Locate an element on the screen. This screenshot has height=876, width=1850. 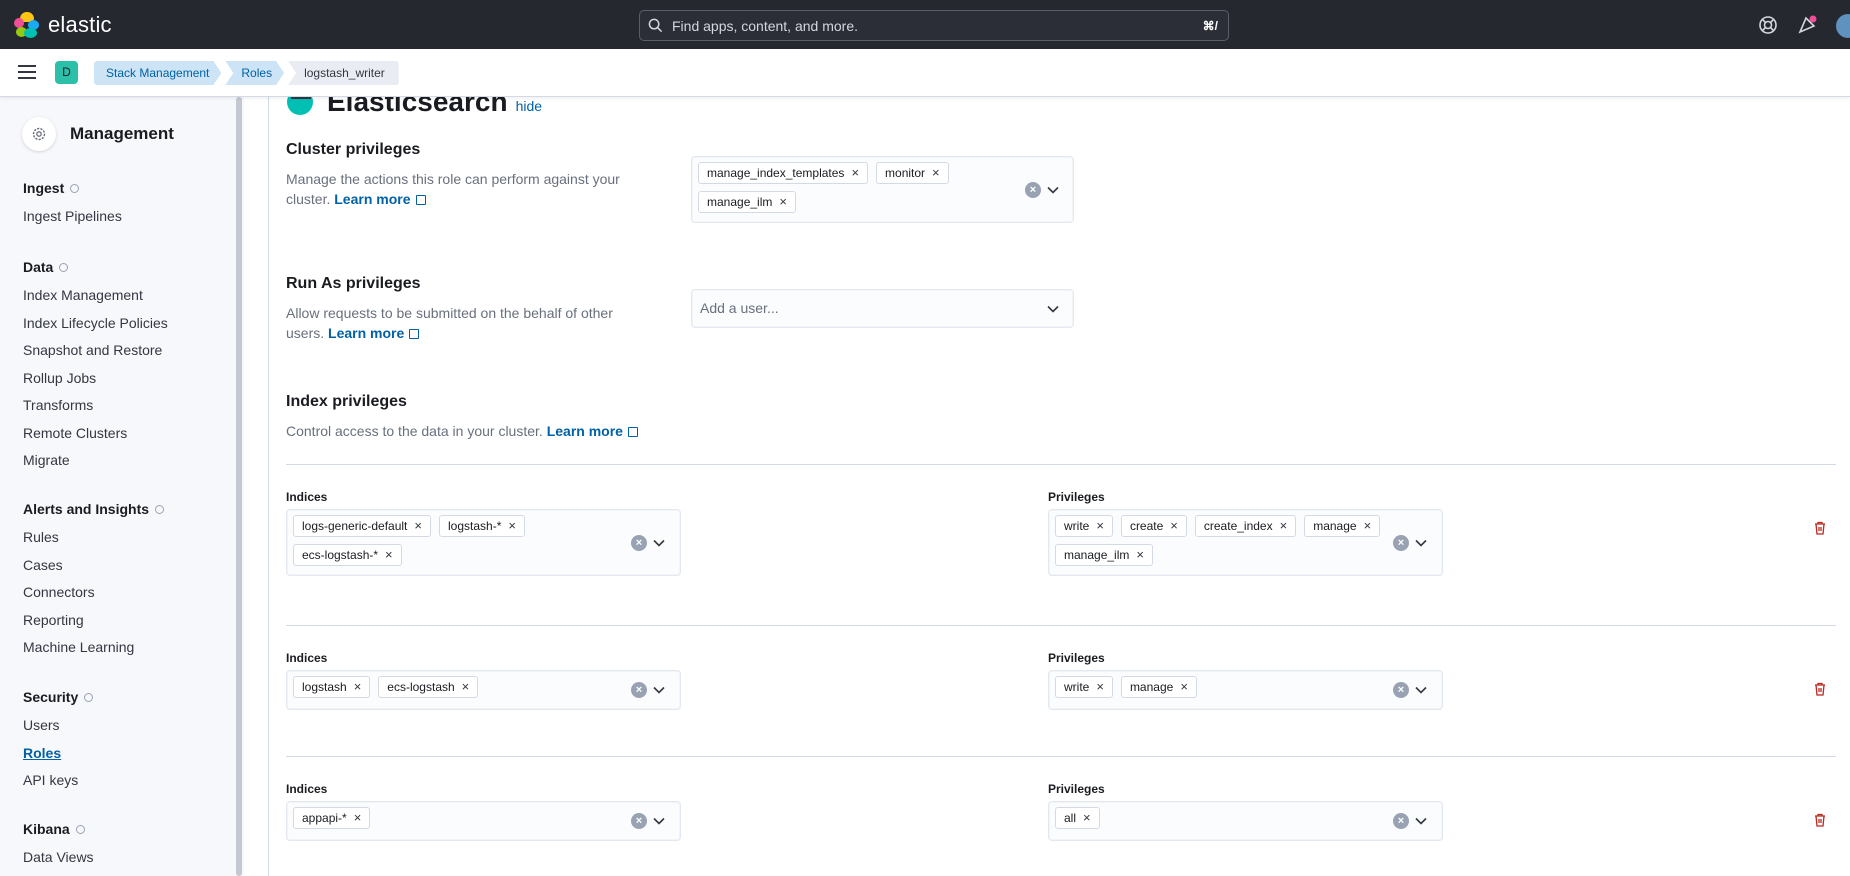
privileges-combobox: write × manage × × is located at coordinates (1245, 690).